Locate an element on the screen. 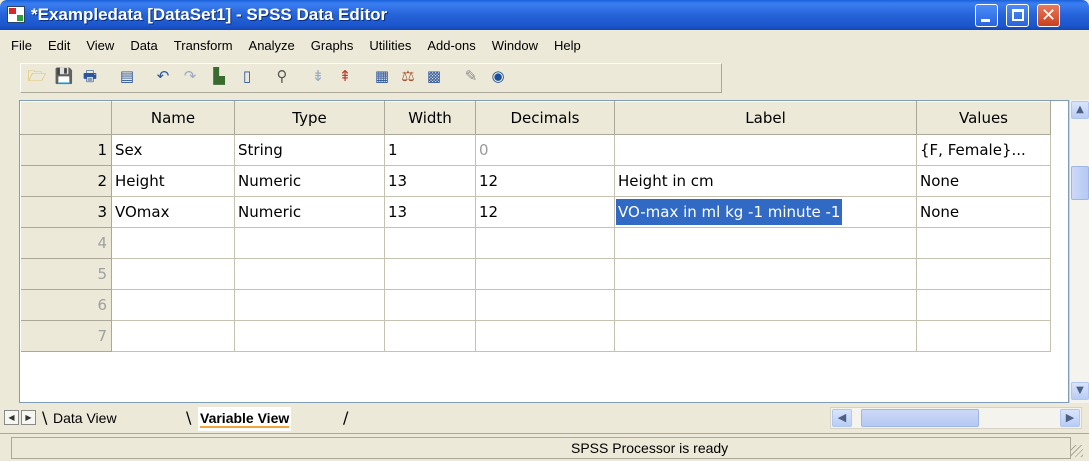  row-number: 2 is located at coordinates (66, 181).